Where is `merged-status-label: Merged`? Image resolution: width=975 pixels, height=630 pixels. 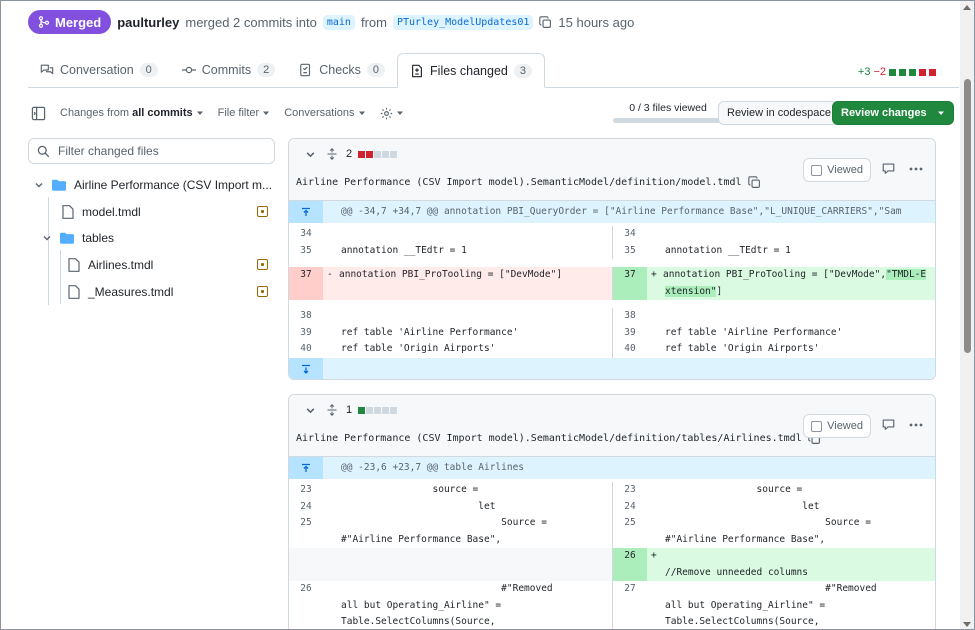
merged-status-label: Merged is located at coordinates (78, 22).